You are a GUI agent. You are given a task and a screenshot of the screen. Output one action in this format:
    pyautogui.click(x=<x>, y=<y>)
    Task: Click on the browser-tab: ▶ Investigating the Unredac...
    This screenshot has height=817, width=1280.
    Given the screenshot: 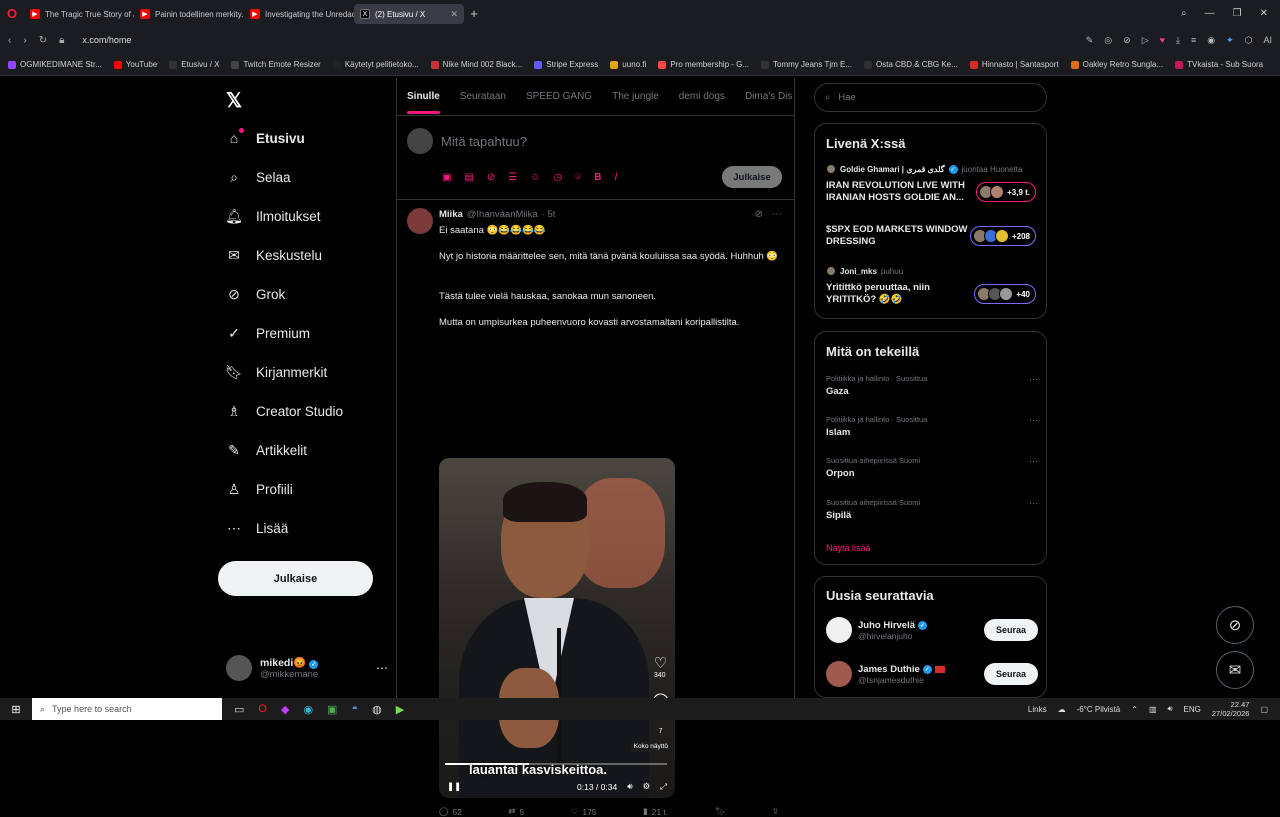 What is the action you would take?
    pyautogui.click(x=299, y=14)
    